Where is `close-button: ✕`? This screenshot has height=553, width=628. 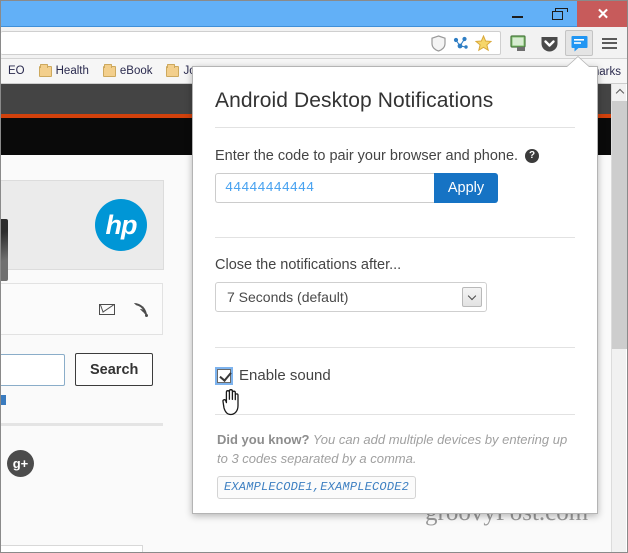 close-button: ✕ is located at coordinates (602, 14).